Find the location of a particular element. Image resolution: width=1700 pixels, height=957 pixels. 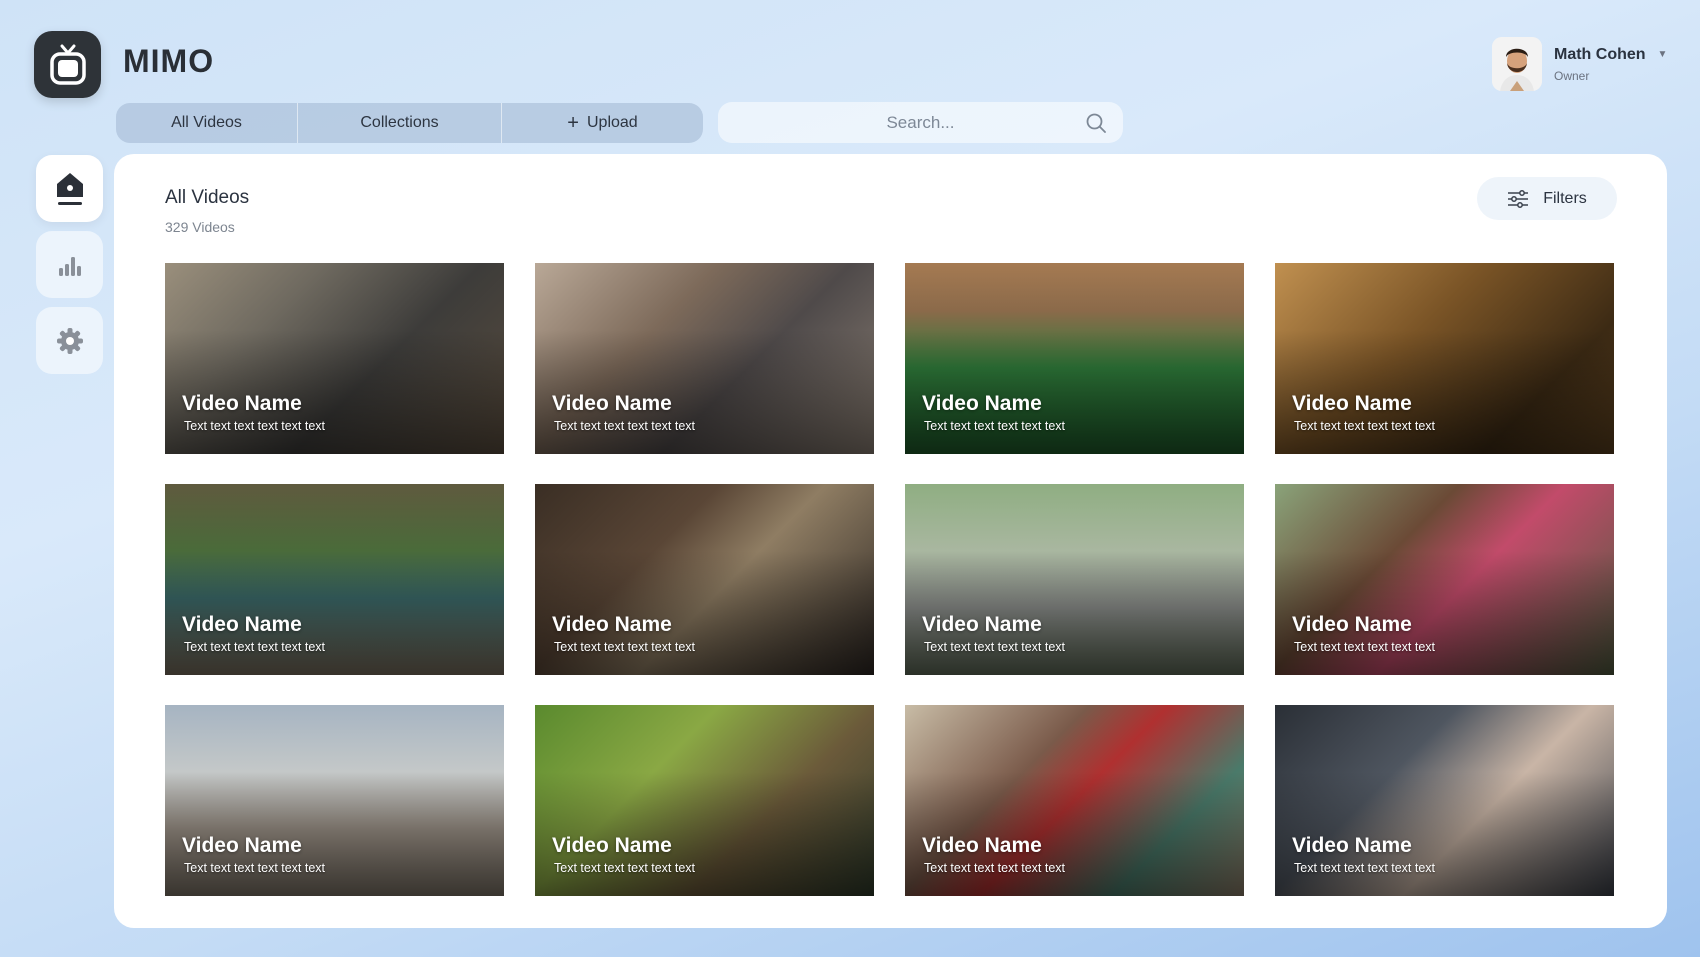

chevron-down-icon: ▼ is located at coordinates (1663, 54).